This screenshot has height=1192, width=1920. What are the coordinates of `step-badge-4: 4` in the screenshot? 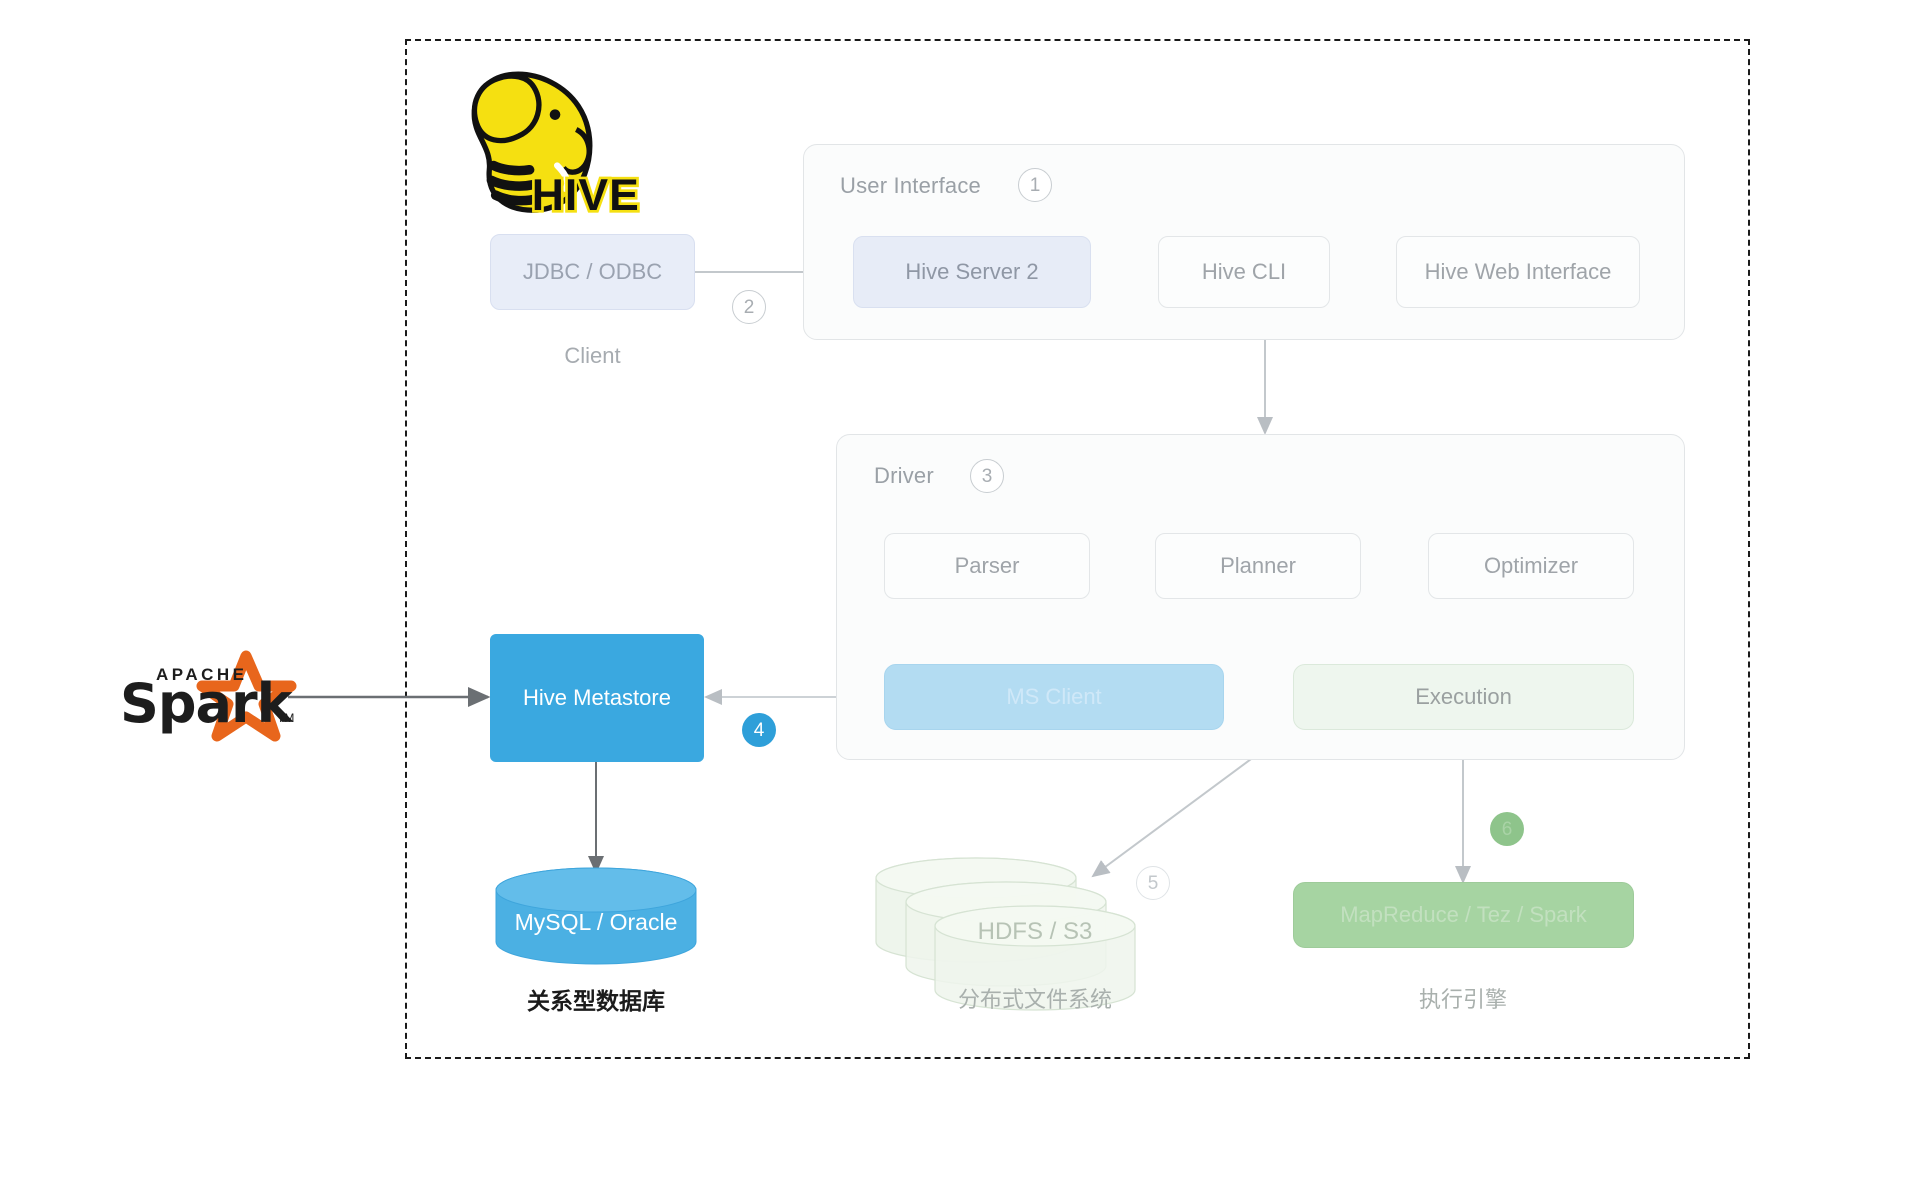 It's located at (759, 730).